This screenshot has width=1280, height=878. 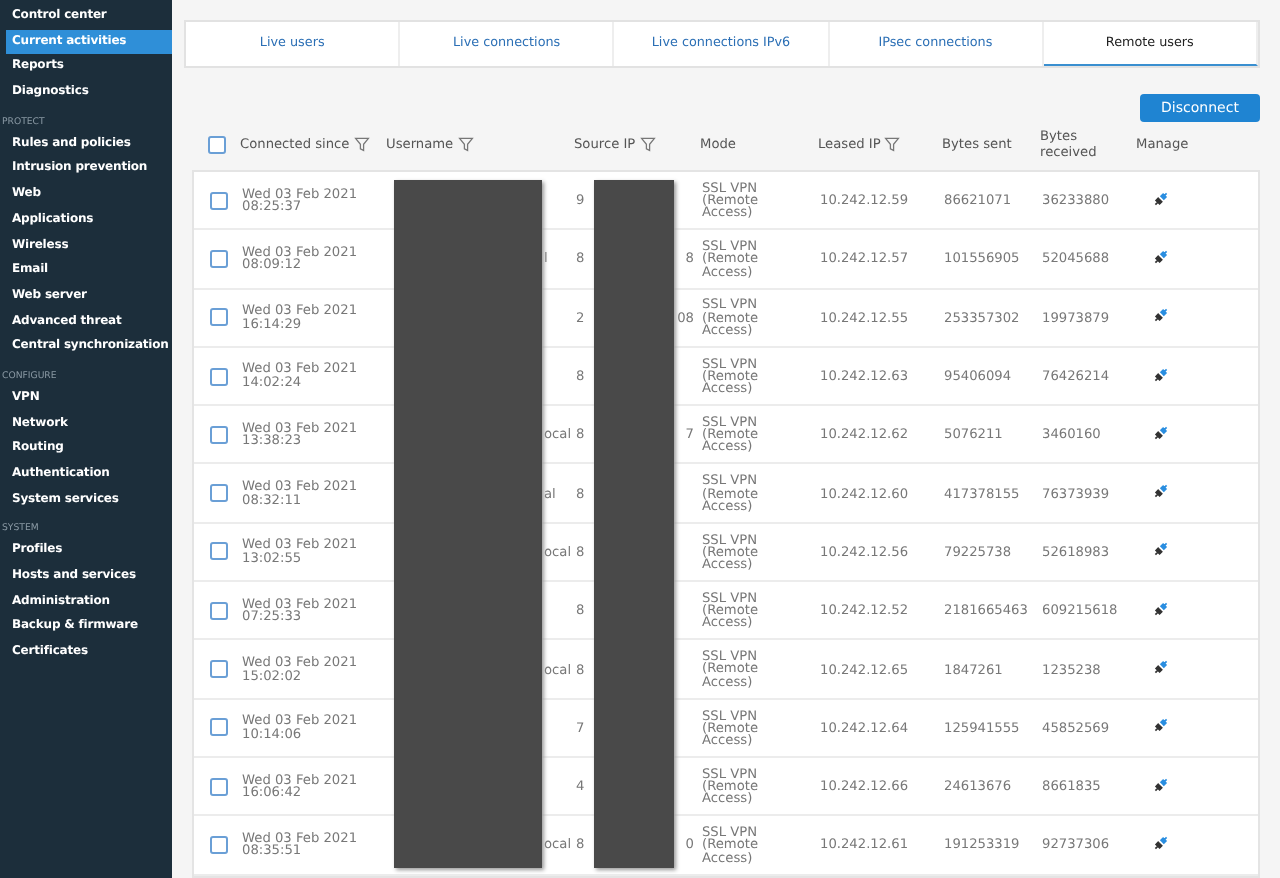 What do you see at coordinates (216, 144) in the screenshot?
I see `select-all-checkbox` at bounding box center [216, 144].